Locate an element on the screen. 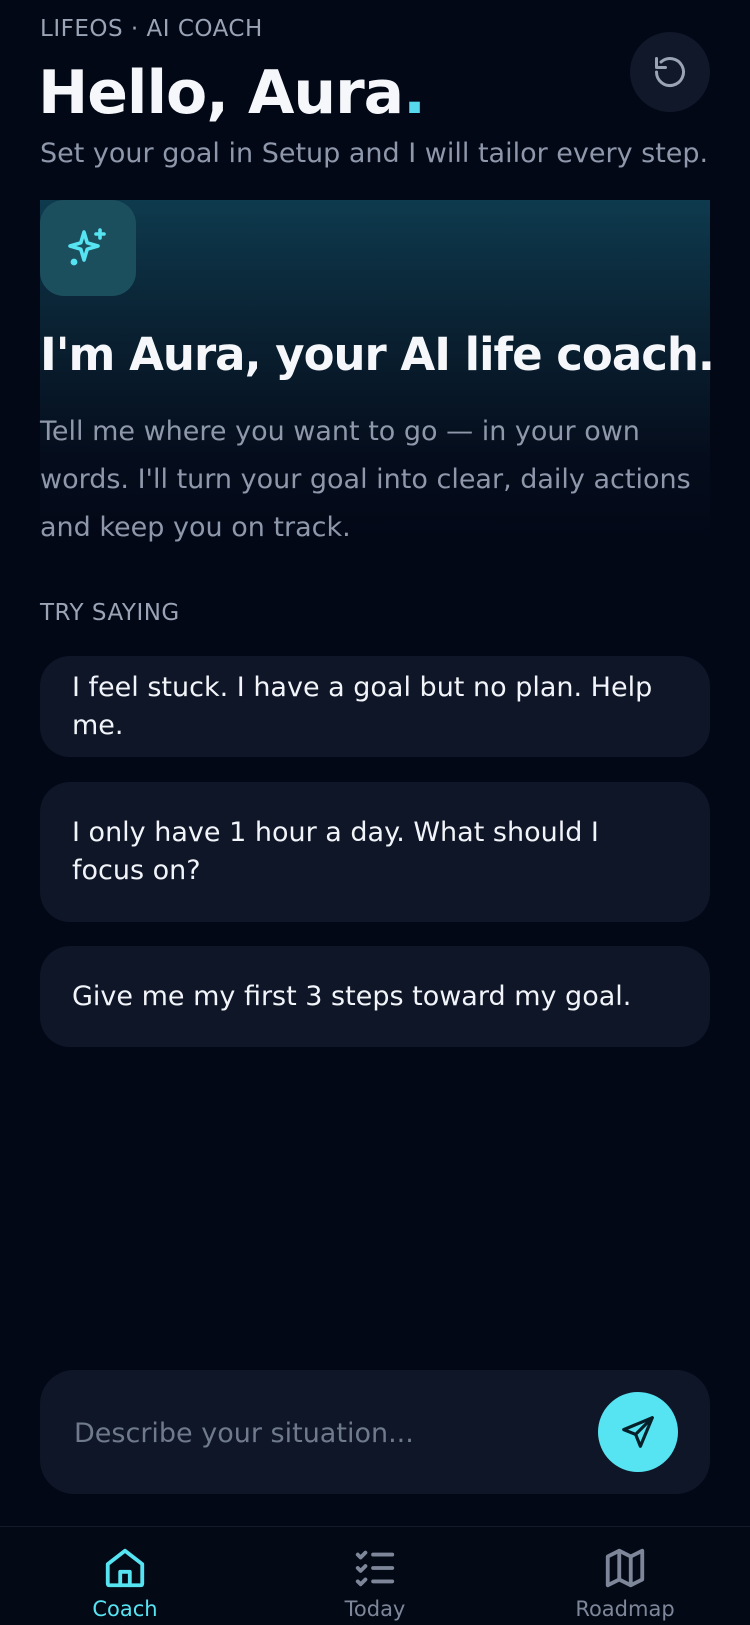 This screenshot has width=750, height=1625. coach-intro-title: I'm Aura, your AI life coach. is located at coordinates (377, 354).